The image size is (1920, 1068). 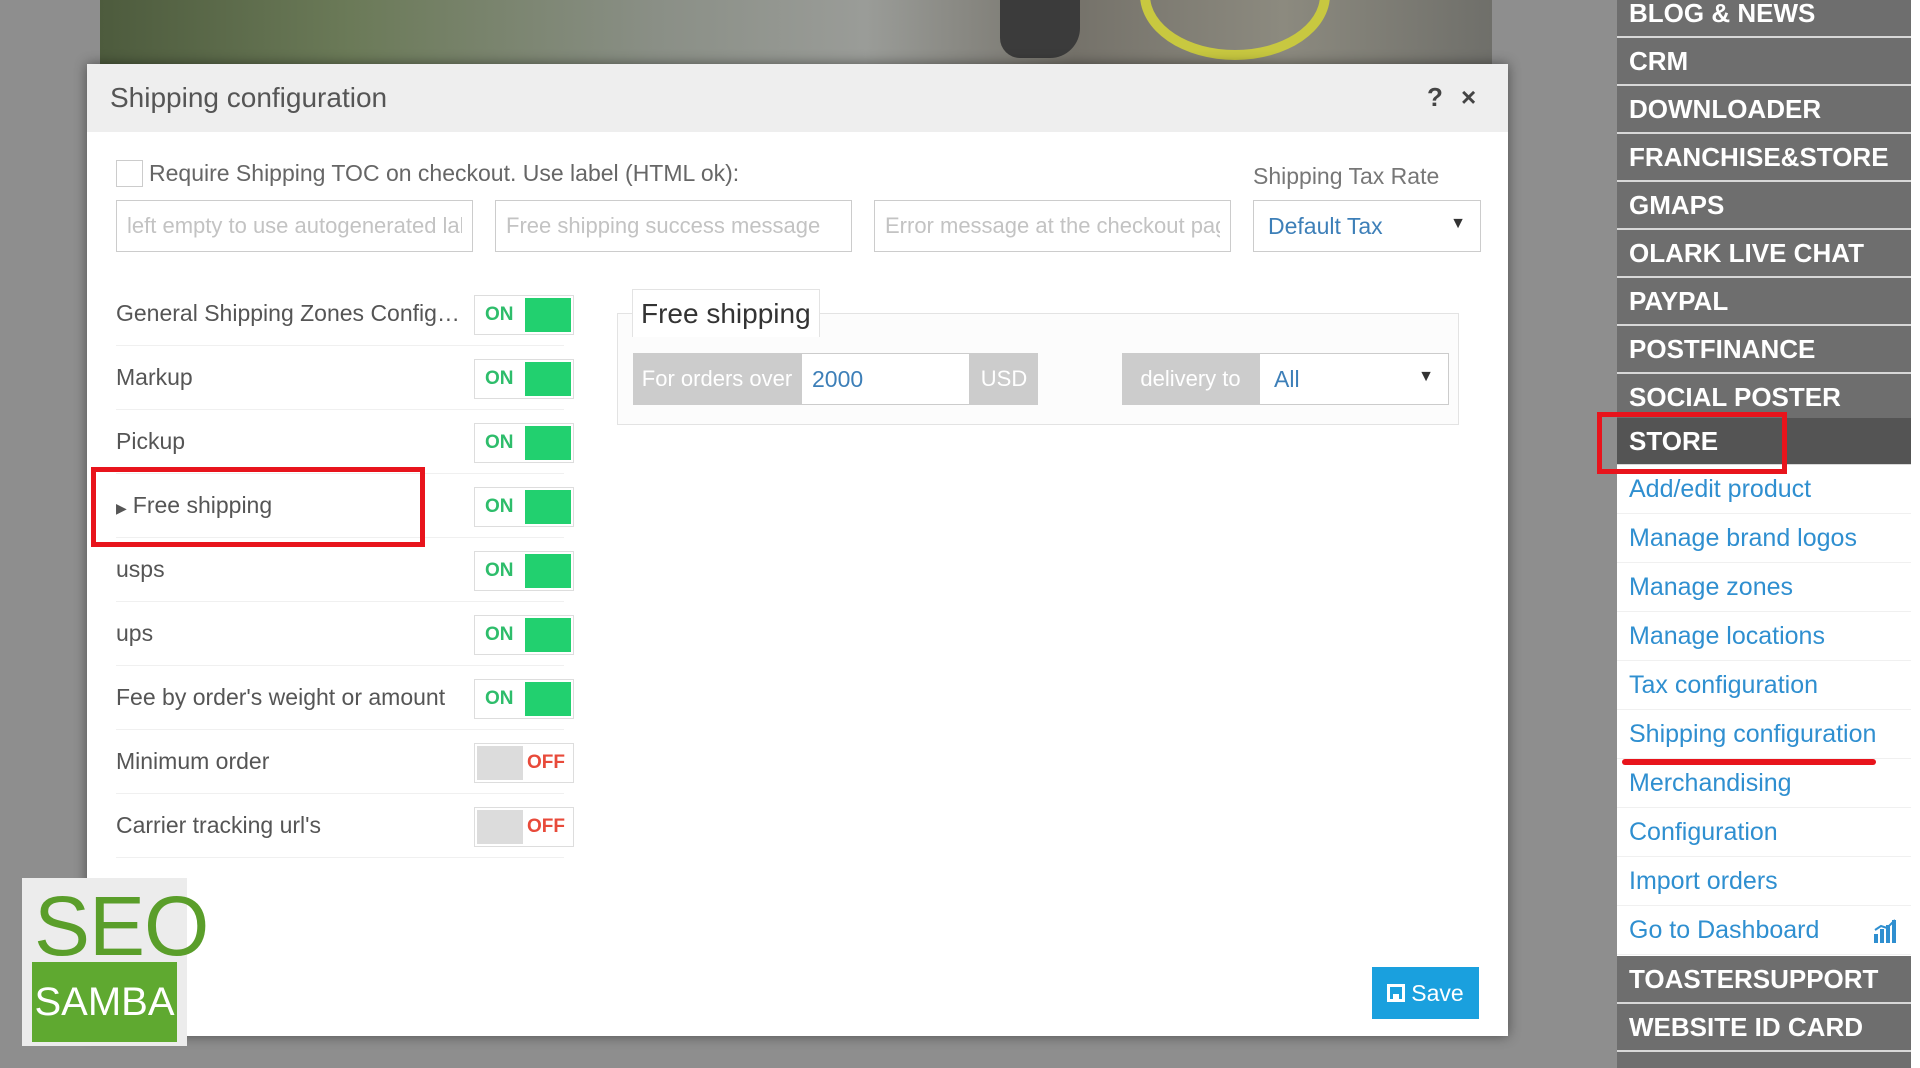 I want to click on sidebar-item-crm: CRM, so click(x=1764, y=62).